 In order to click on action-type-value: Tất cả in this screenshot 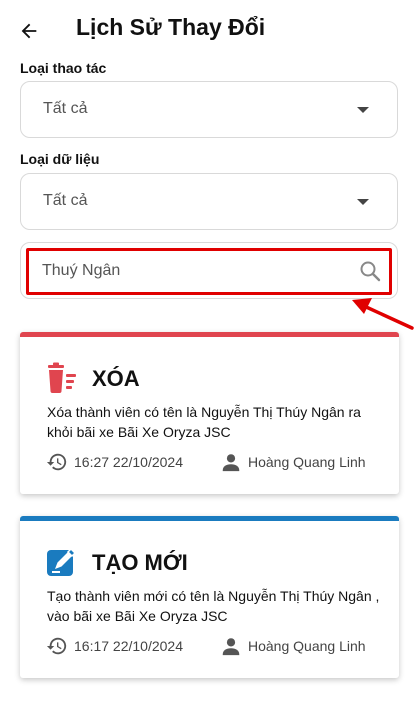, I will do `click(65, 108)`.